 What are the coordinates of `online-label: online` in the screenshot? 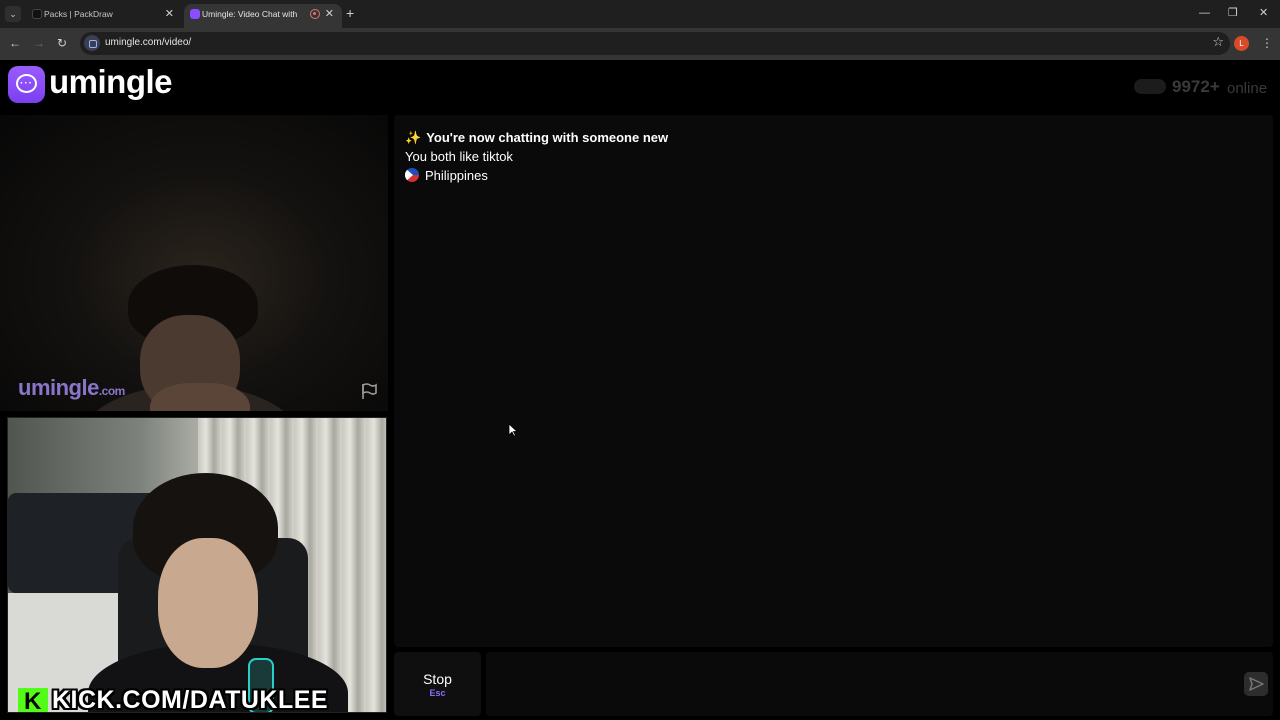 It's located at (1247, 88).